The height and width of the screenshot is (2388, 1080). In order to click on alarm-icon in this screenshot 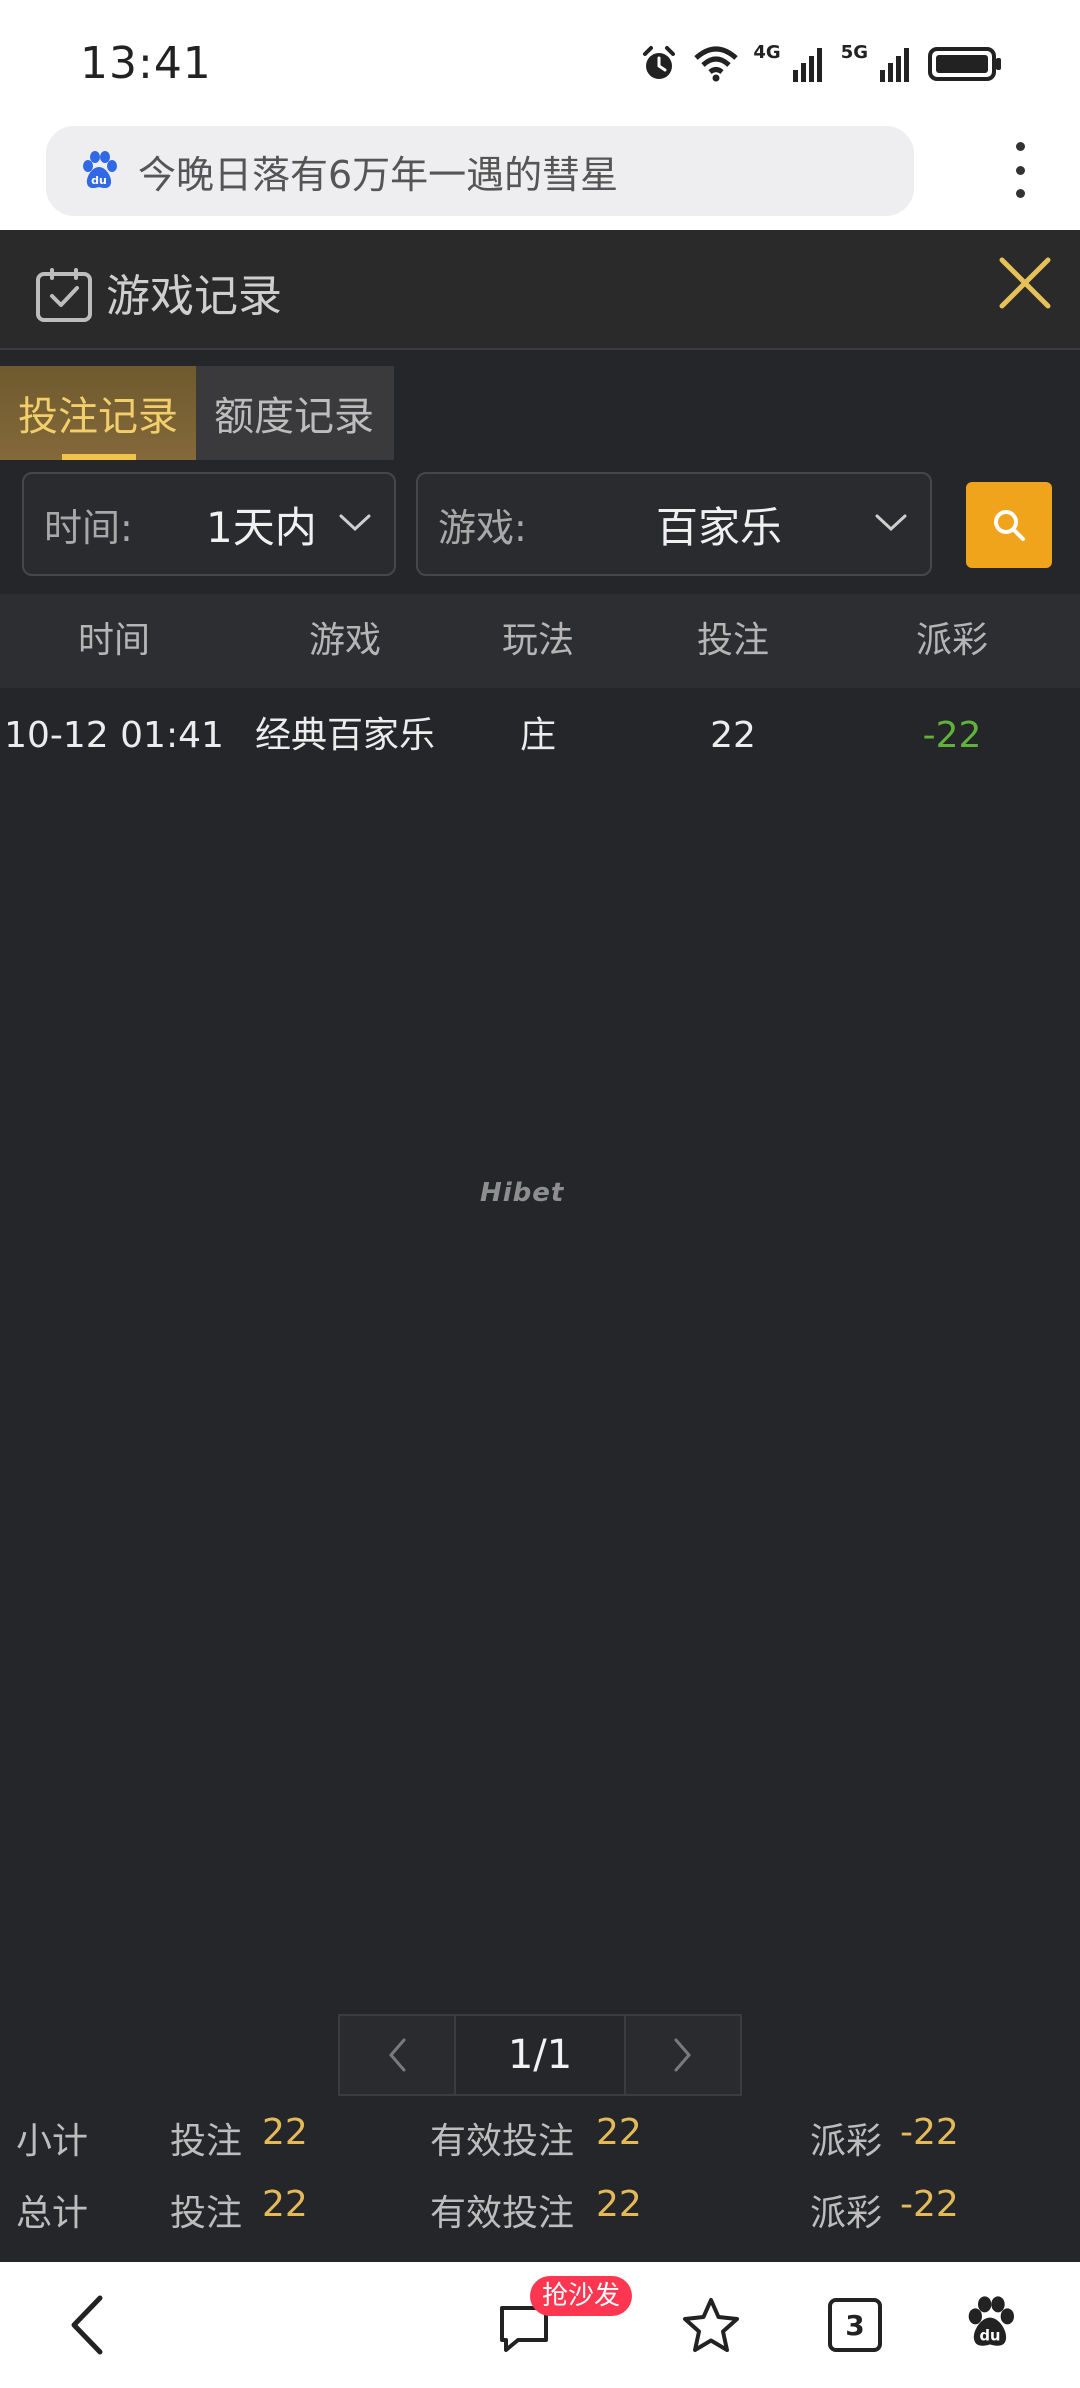, I will do `click(659, 62)`.